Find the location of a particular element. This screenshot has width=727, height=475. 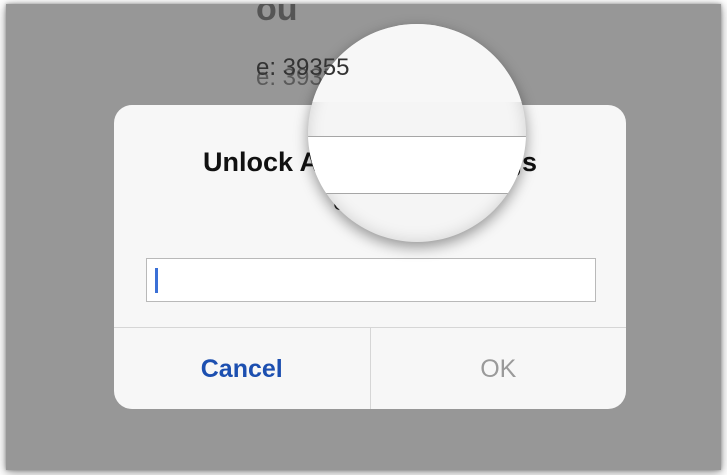

magnified-input-field is located at coordinates (417, 165).